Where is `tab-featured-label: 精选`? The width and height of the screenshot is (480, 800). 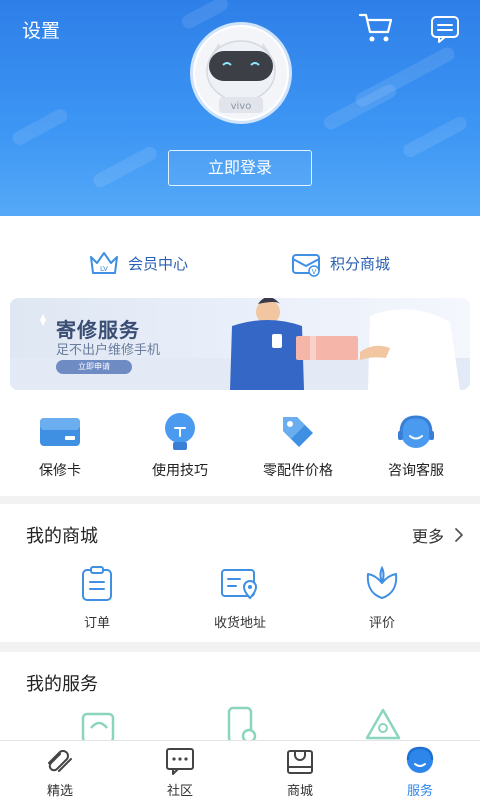 tab-featured-label: 精选 is located at coordinates (59, 791).